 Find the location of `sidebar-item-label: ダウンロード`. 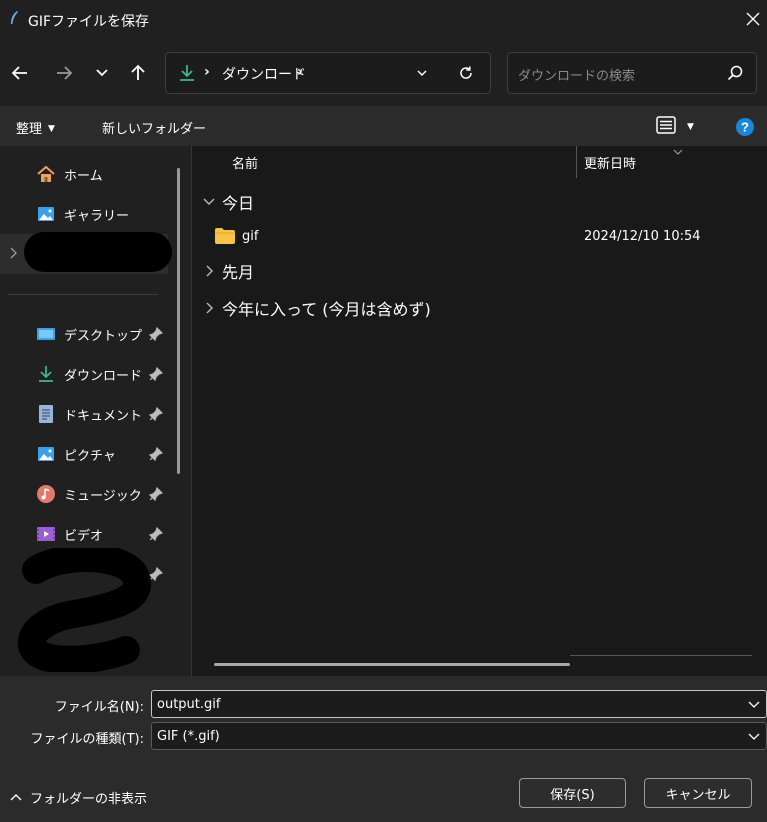

sidebar-item-label: ダウンロード is located at coordinates (103, 376).